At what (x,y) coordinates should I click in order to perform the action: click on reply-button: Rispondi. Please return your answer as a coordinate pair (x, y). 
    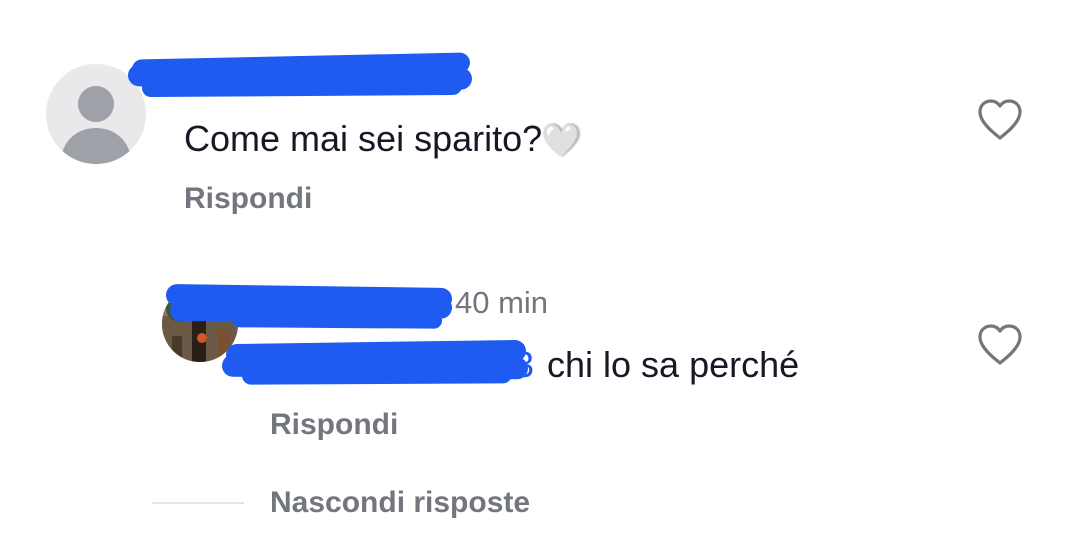
    Looking at the image, I should click on (248, 199).